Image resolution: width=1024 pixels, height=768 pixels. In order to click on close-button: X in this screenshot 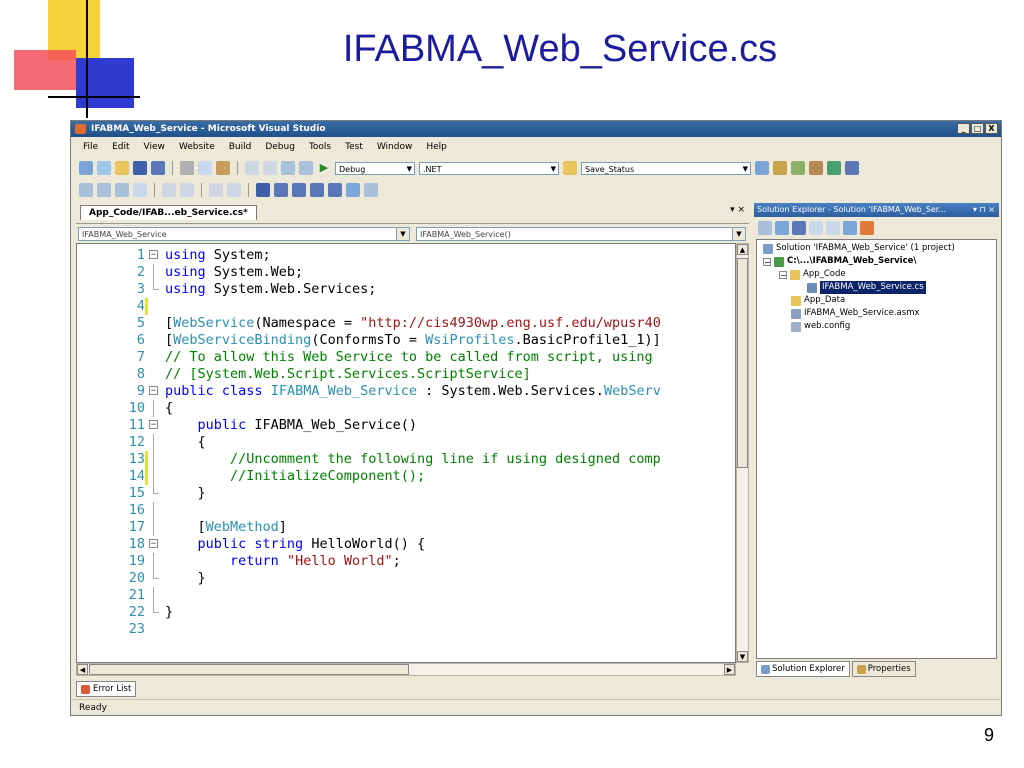, I will do `click(991, 128)`.